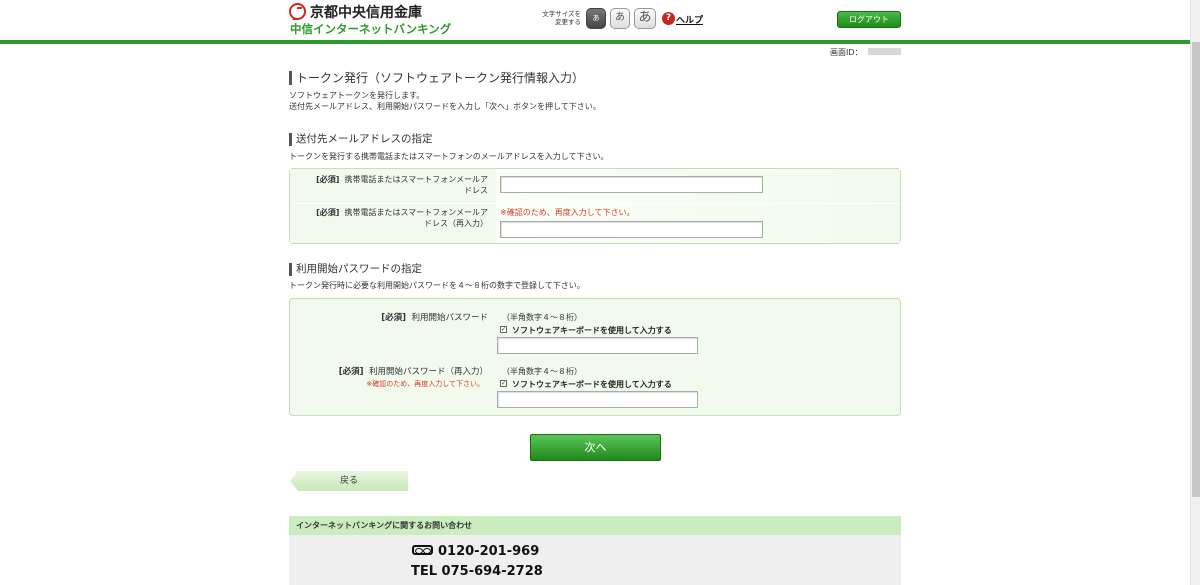 The width and height of the screenshot is (1200, 585). Describe the element at coordinates (595, 525) in the screenshot. I see `contact-heading: インターネットバンキングに関するお問い合わせ` at that location.